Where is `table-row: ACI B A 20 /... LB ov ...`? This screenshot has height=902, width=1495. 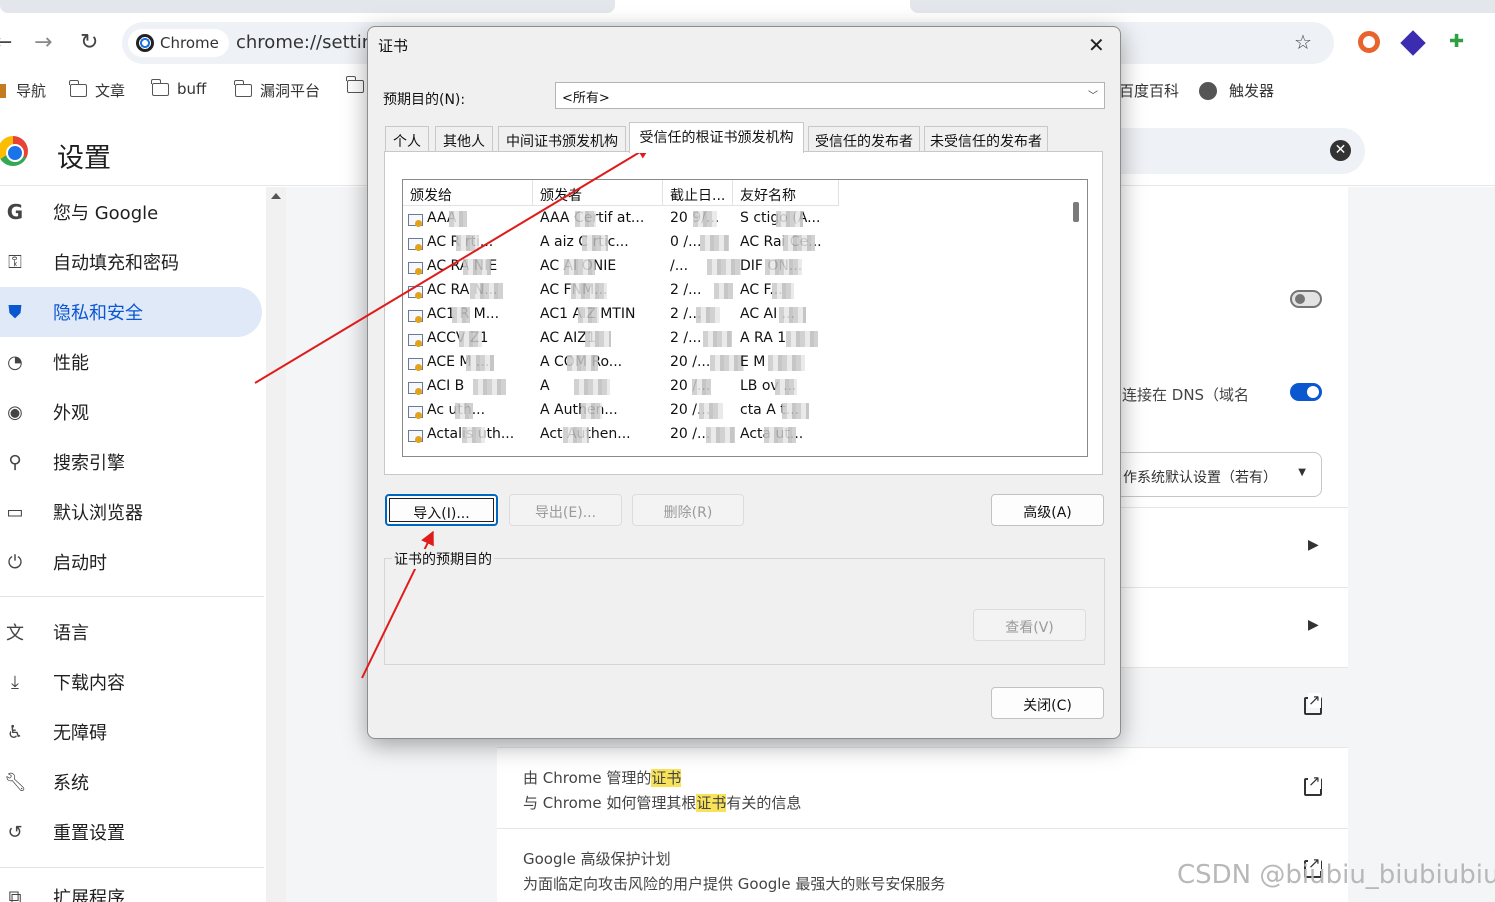 table-row: ACI B A 20 /... LB ov ... is located at coordinates (738, 387).